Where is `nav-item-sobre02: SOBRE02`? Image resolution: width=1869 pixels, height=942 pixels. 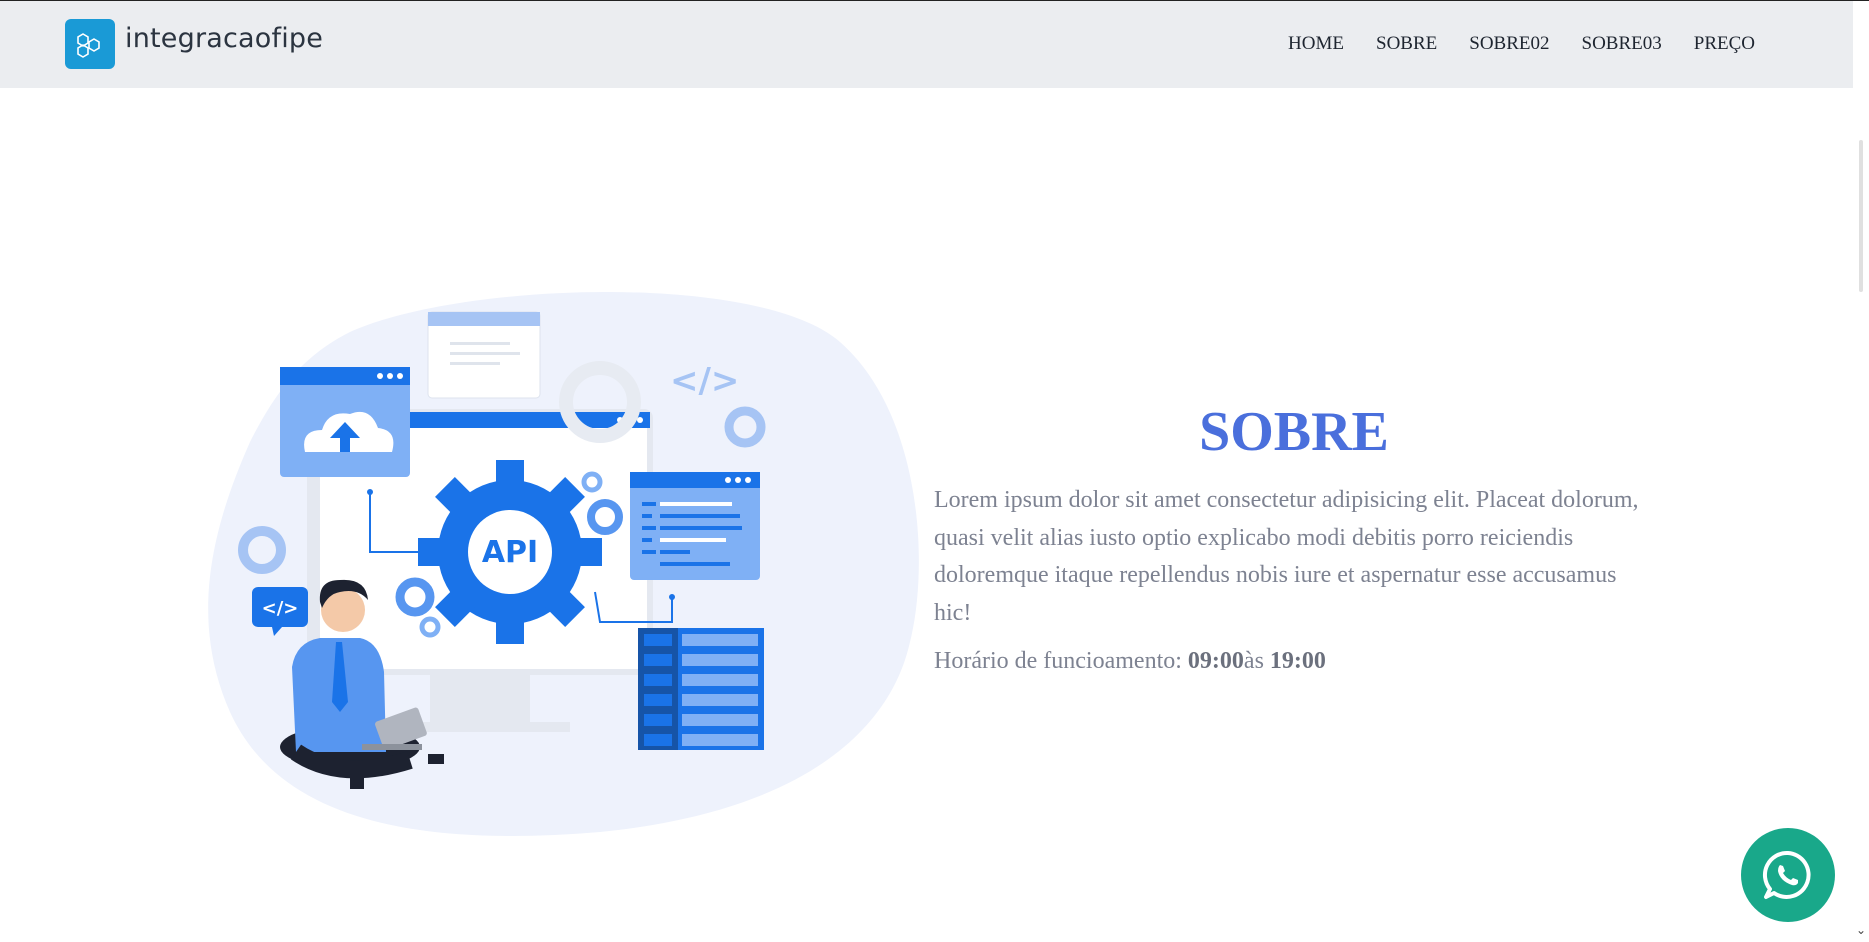 nav-item-sobre02: SOBRE02 is located at coordinates (1509, 44).